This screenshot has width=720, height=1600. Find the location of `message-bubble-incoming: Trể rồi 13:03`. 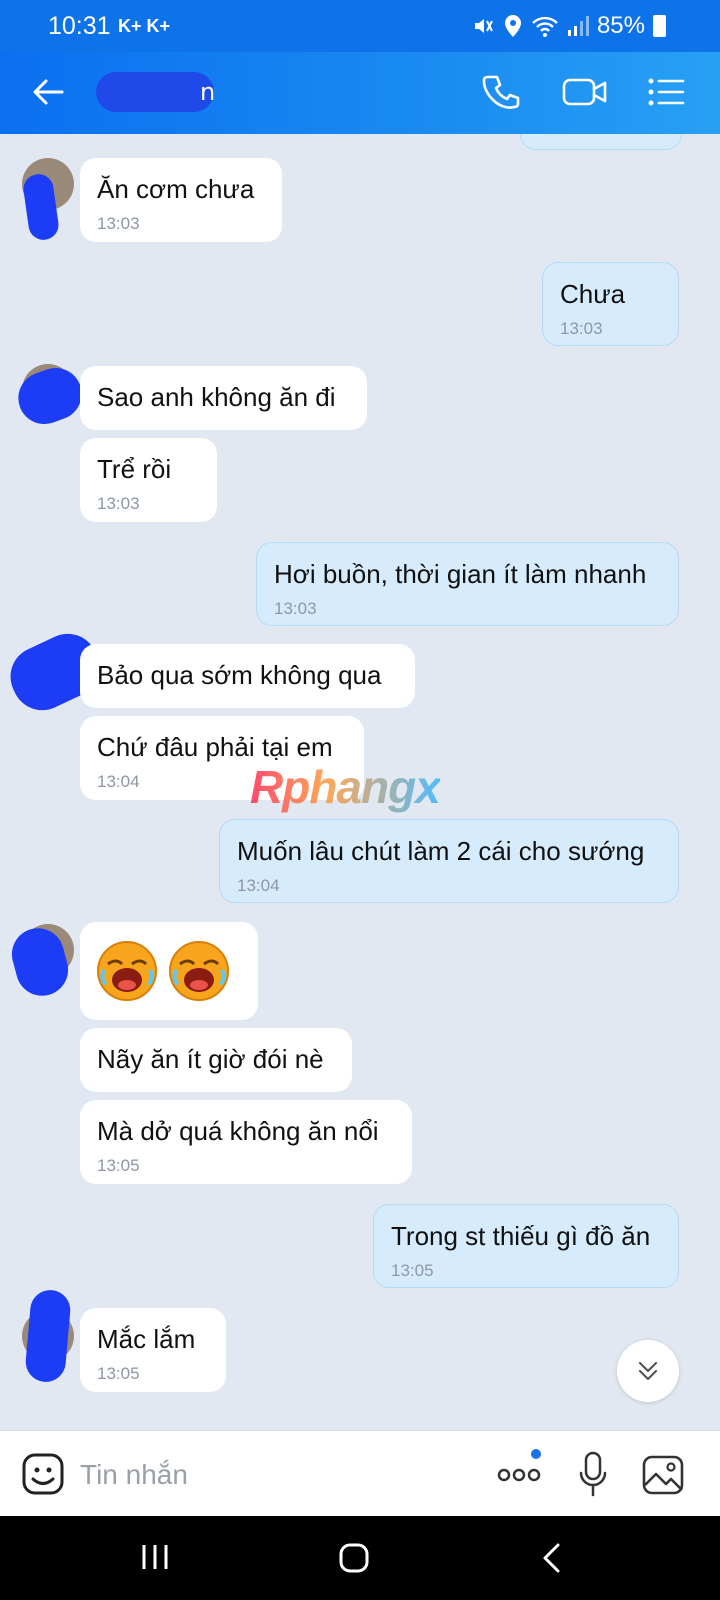

message-bubble-incoming: Trể rồi 13:03 is located at coordinates (148, 480).